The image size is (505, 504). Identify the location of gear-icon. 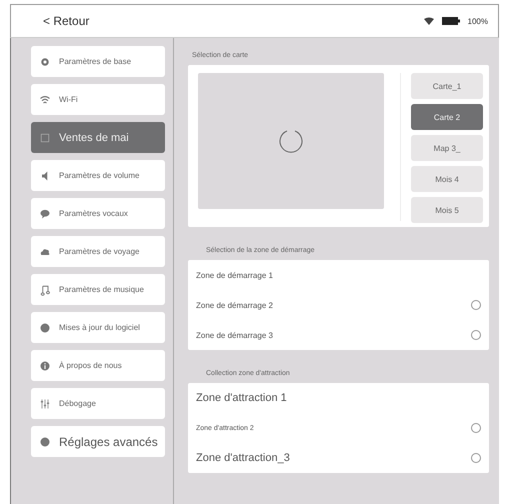
(45, 62).